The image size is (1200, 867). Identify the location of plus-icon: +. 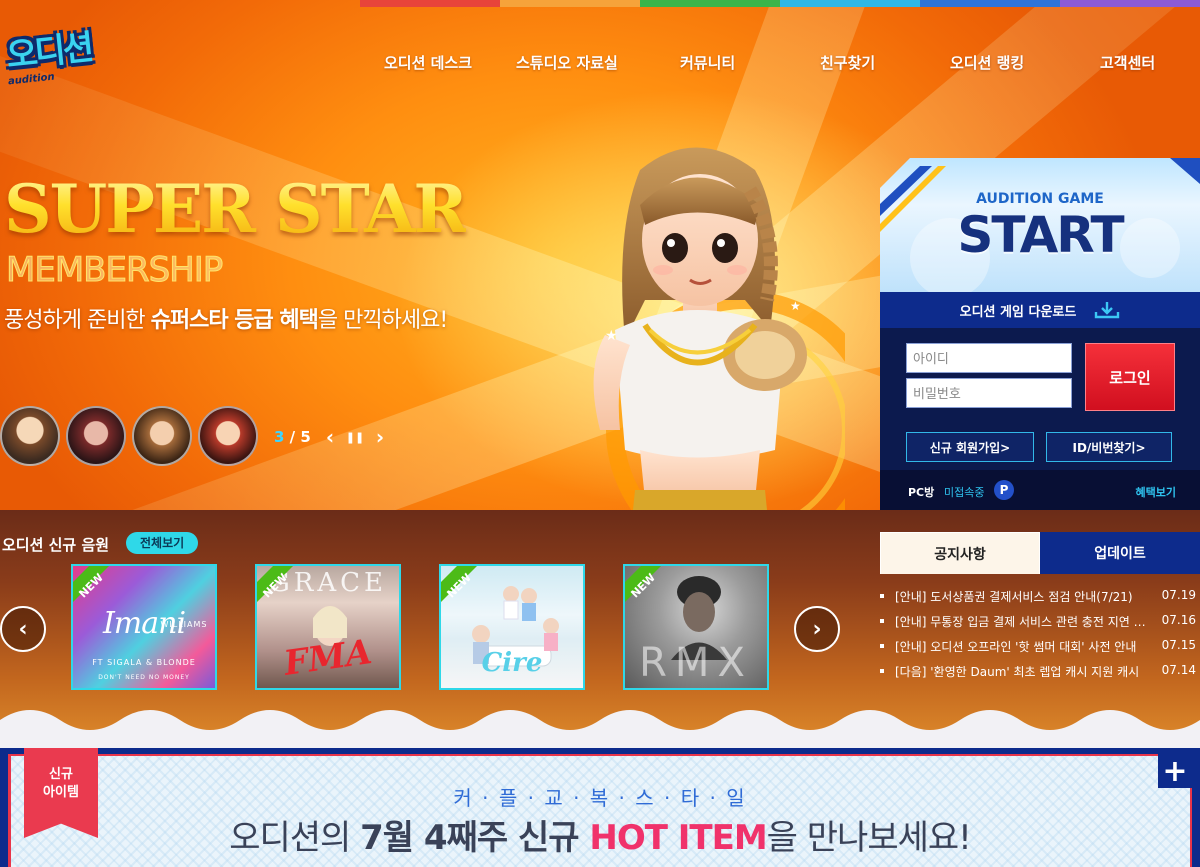
(1175, 771).